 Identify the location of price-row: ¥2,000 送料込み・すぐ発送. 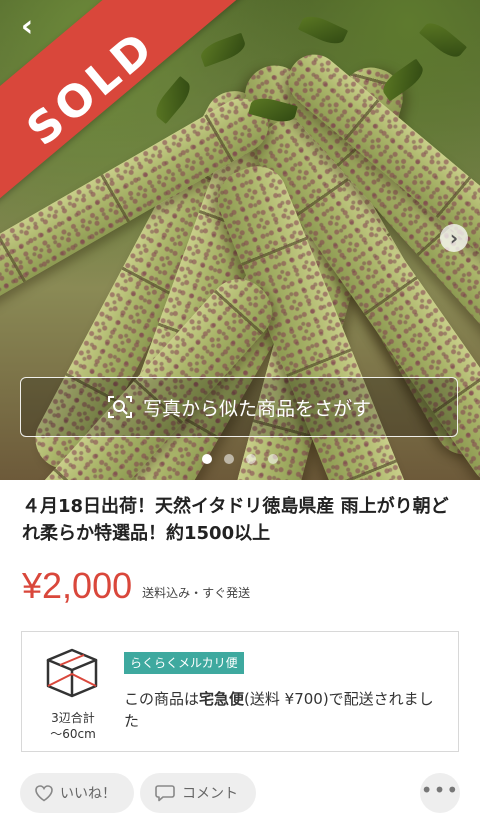
(136, 586).